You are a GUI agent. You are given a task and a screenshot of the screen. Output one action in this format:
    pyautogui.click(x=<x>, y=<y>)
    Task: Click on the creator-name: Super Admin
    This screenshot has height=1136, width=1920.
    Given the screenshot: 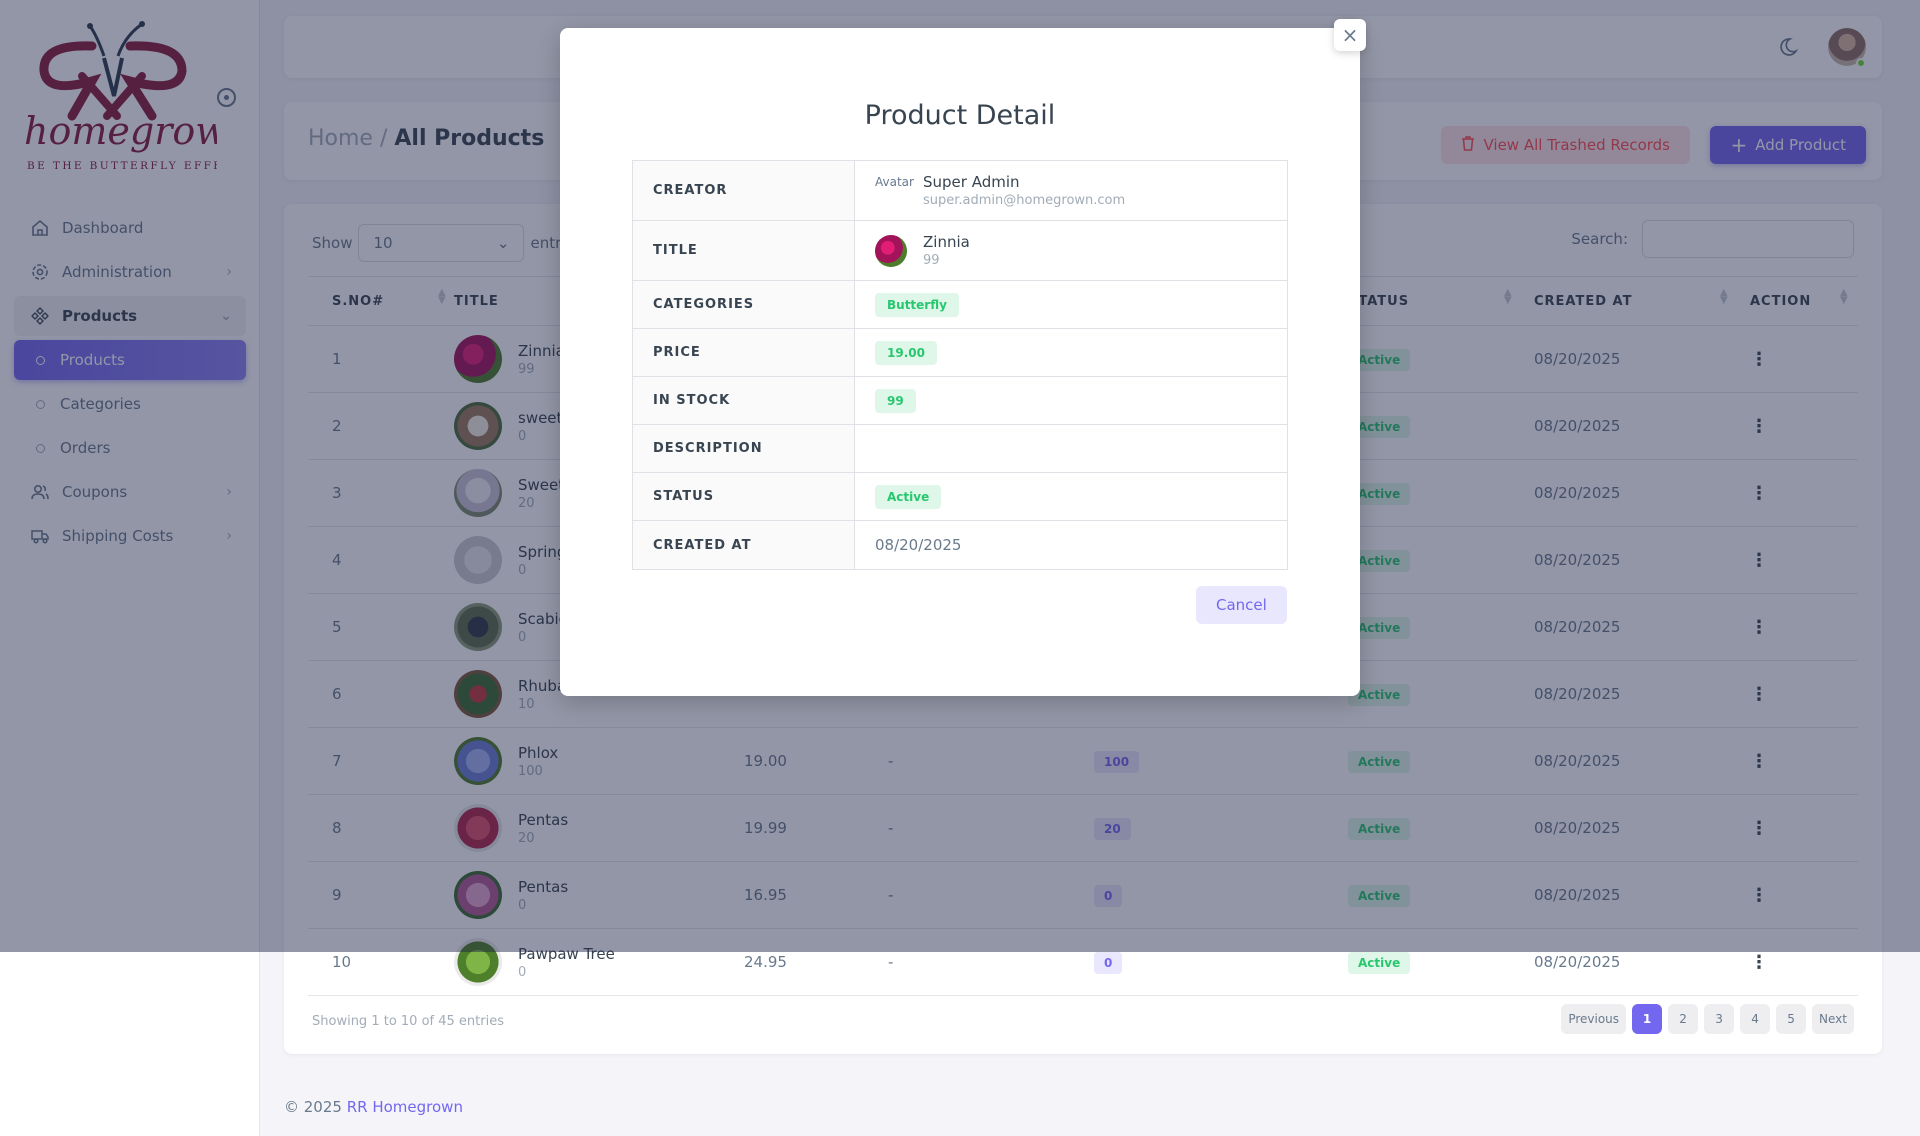 What is the action you would take?
    pyautogui.click(x=971, y=182)
    